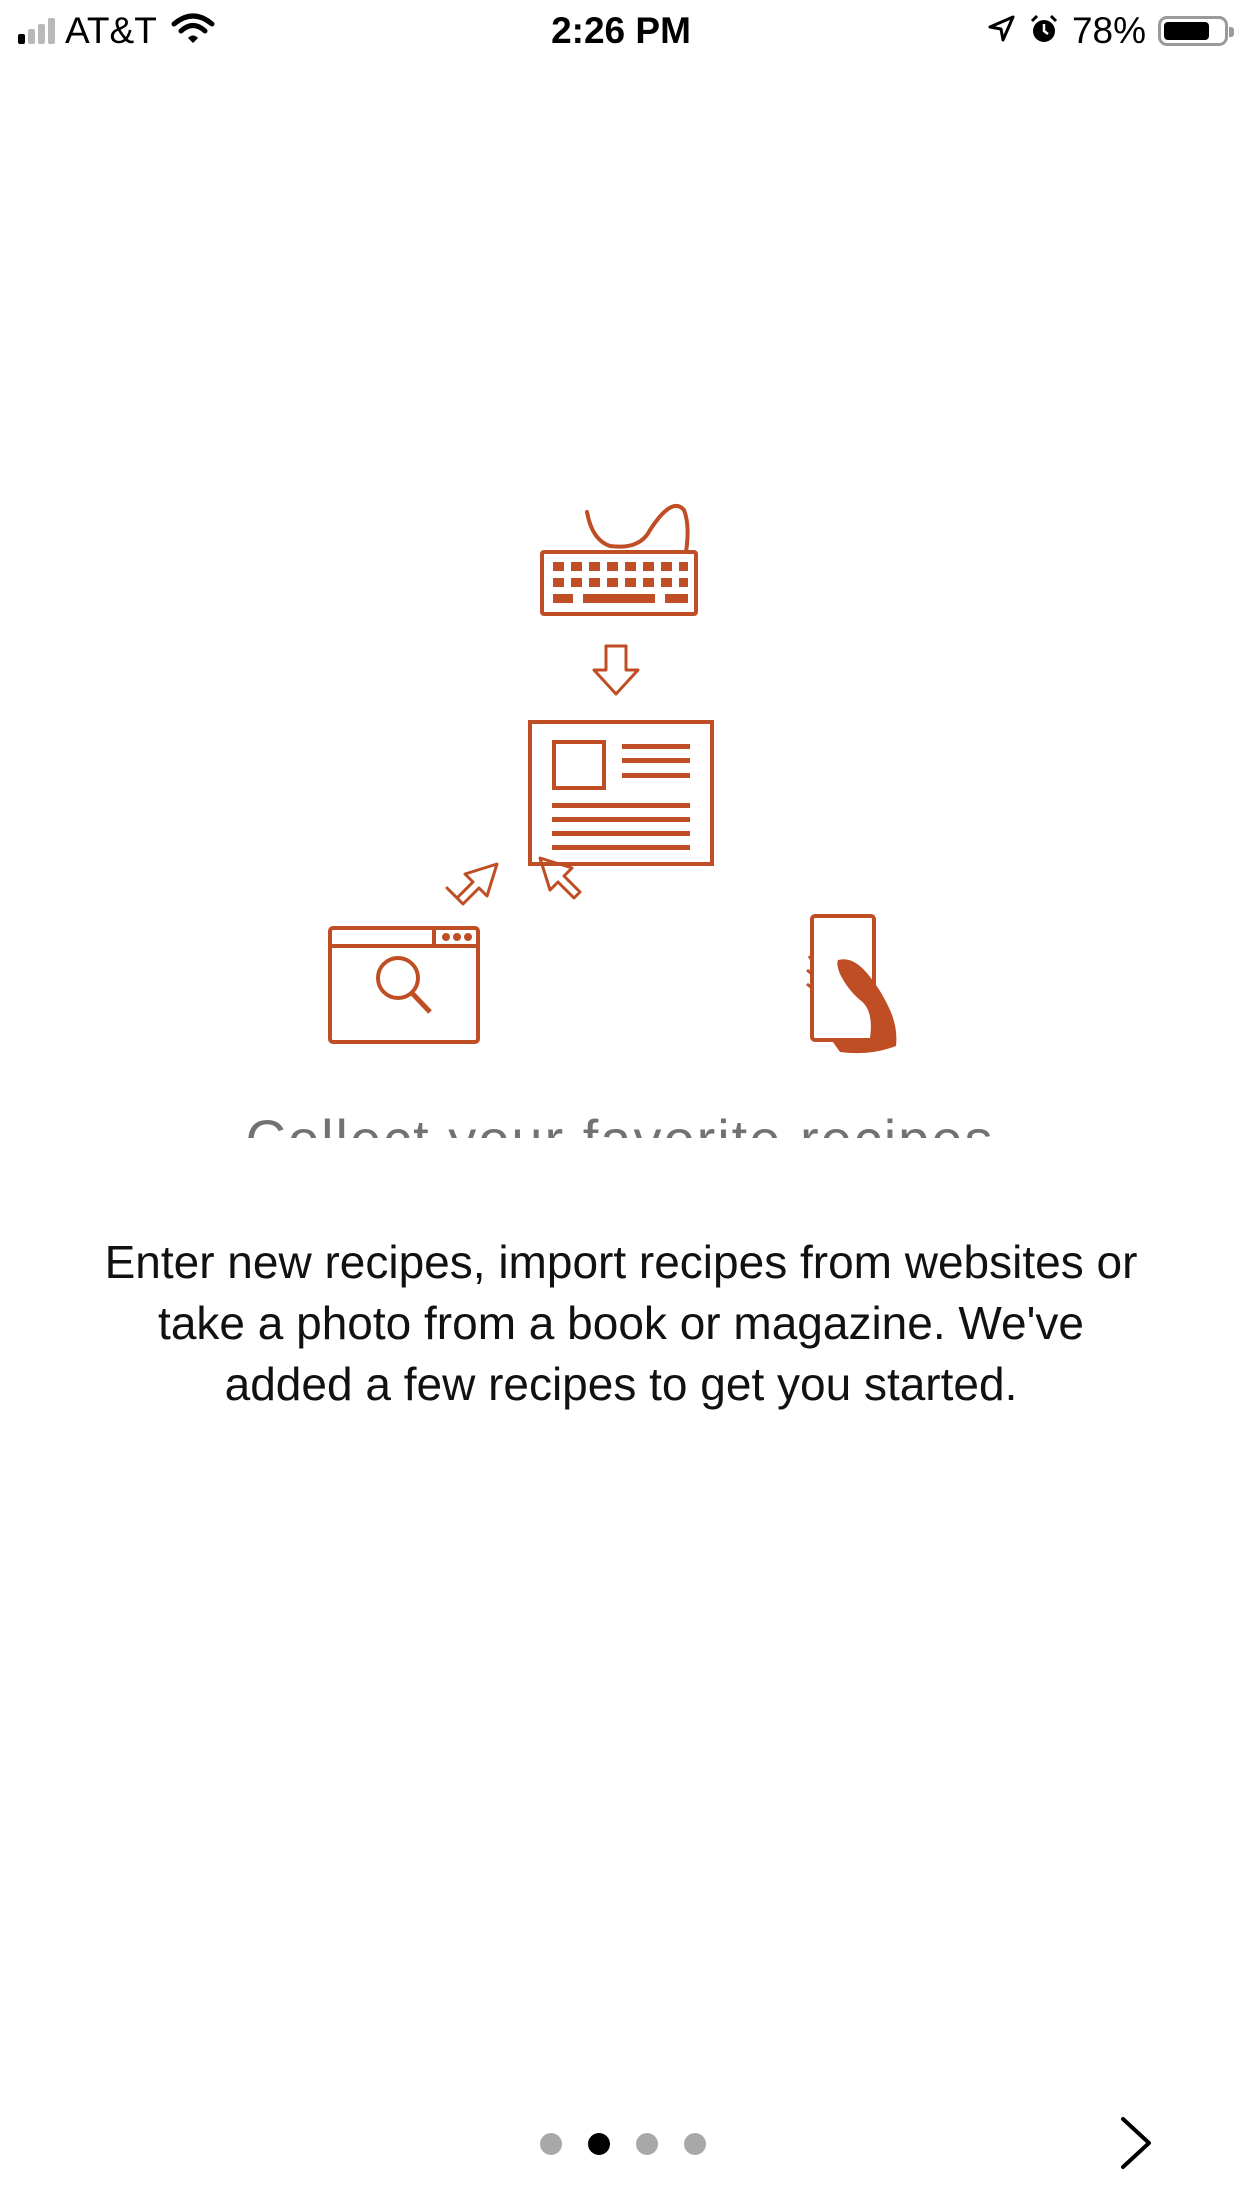 Image resolution: width=1242 pixels, height=2208 pixels. I want to click on document-lines, so click(621, 797).